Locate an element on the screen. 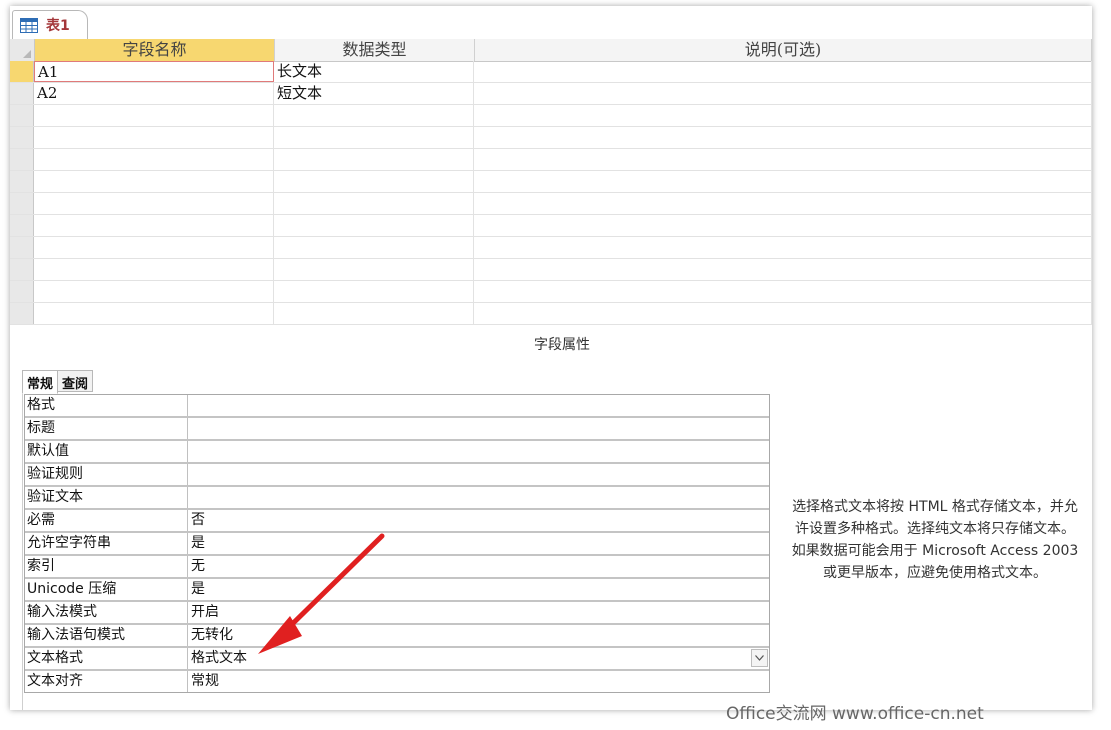 This screenshot has width=1111, height=730. property-label: 索引 is located at coordinates (106, 566).